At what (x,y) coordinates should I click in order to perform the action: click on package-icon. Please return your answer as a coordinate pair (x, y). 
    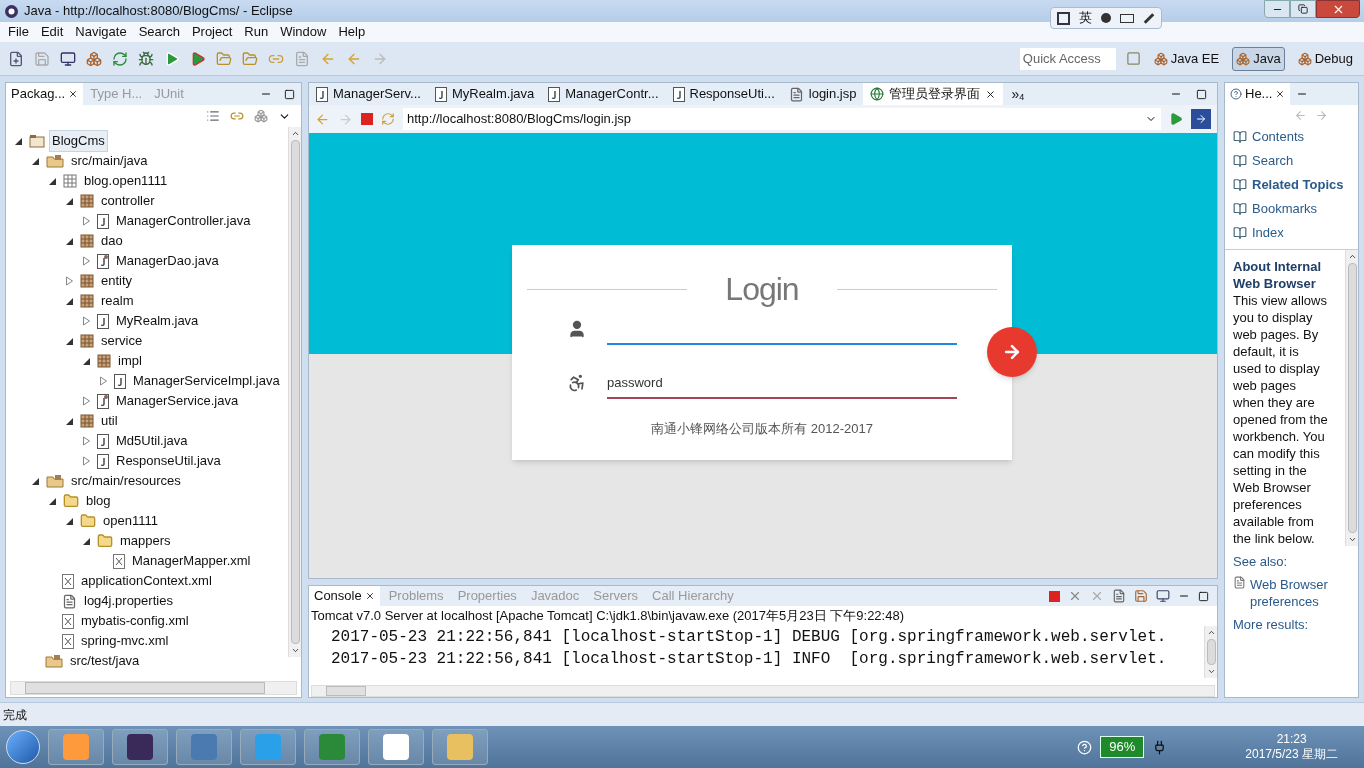
    Looking at the image, I should click on (94, 58).